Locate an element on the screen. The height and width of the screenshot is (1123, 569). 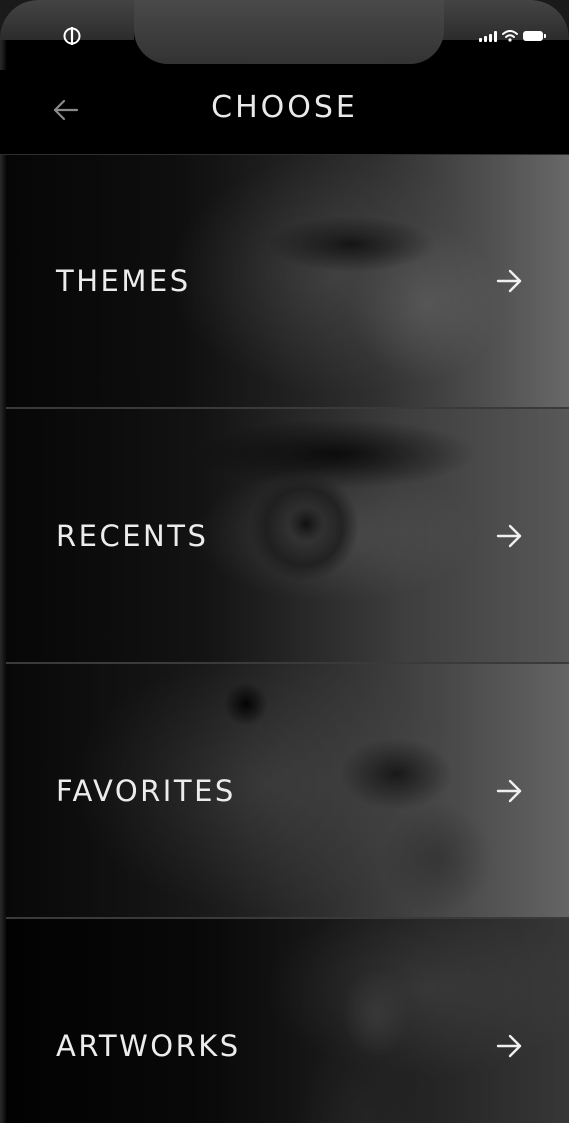
signal-icon is located at coordinates (488, 36).